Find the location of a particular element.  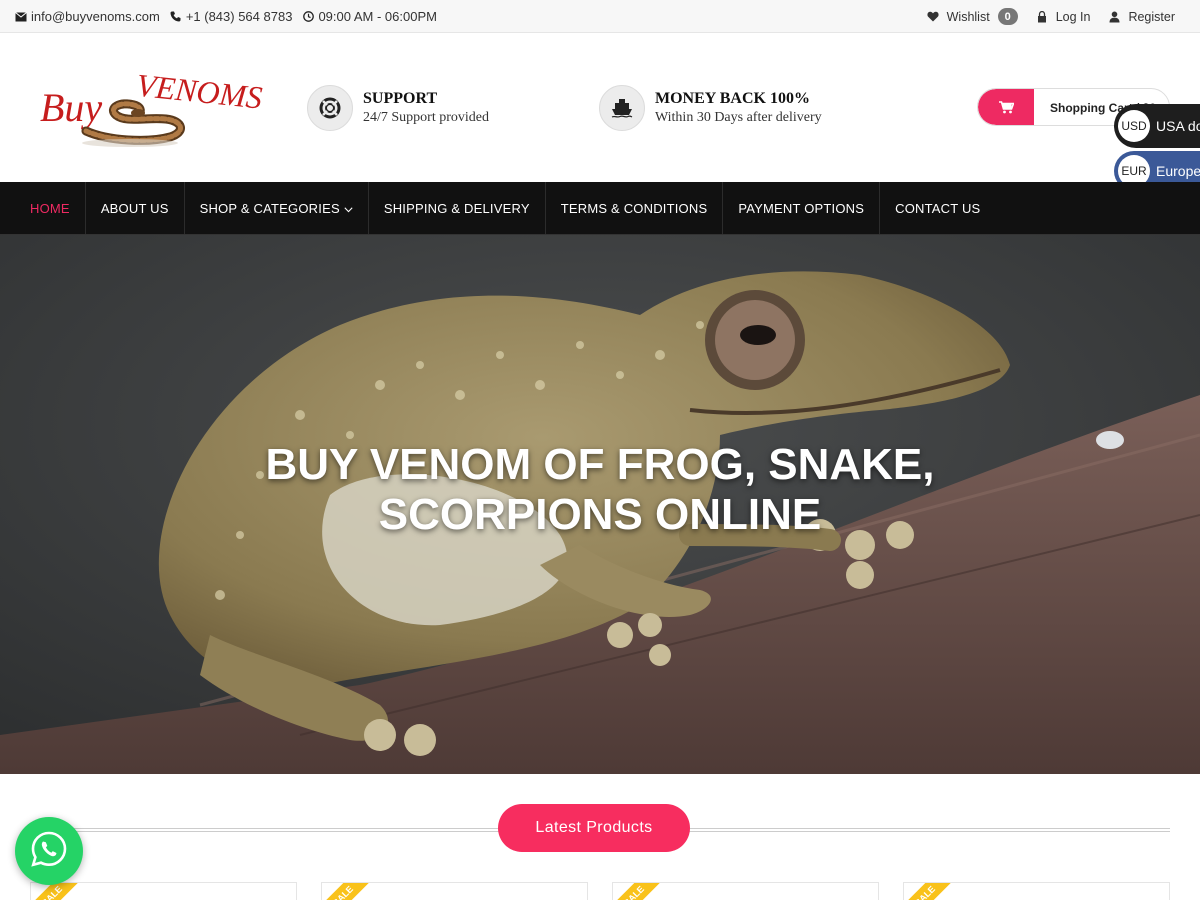

hero-heading-line-2: SCORPIONS ONLINE is located at coordinates (600, 514).